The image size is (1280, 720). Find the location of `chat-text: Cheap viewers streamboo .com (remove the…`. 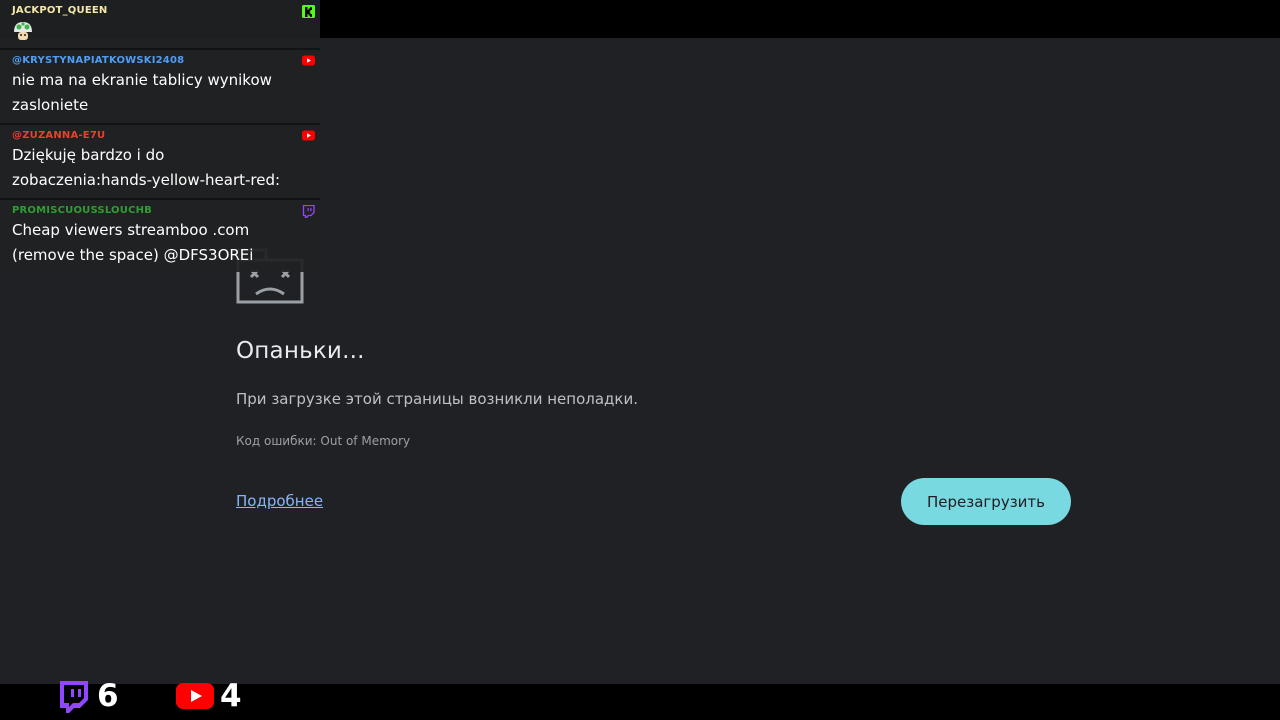

chat-text: Cheap viewers streamboo .com (remove the… is located at coordinates (133, 242).